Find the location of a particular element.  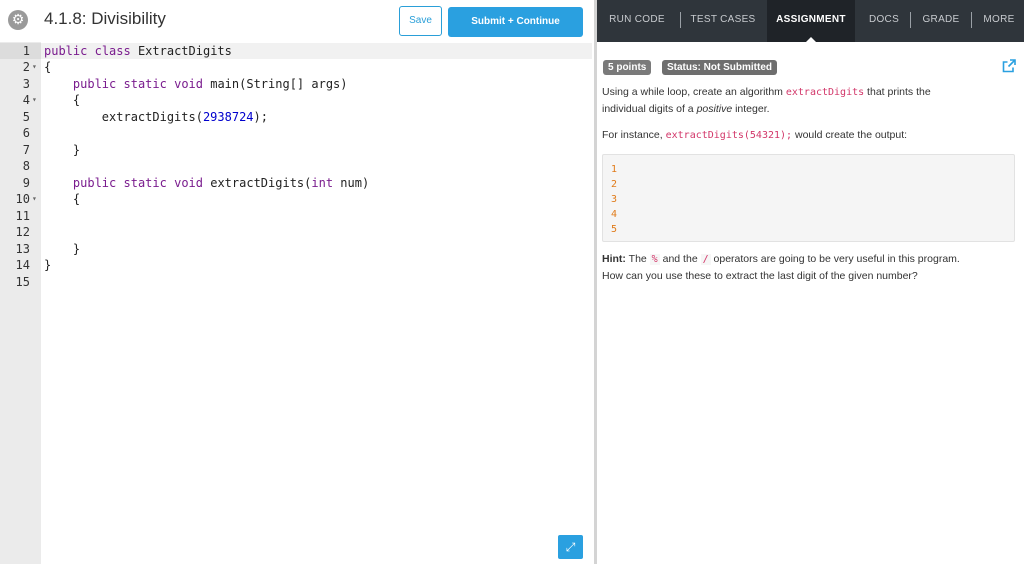

code-text: extractDigits(2938724); is located at coordinates (156, 117).